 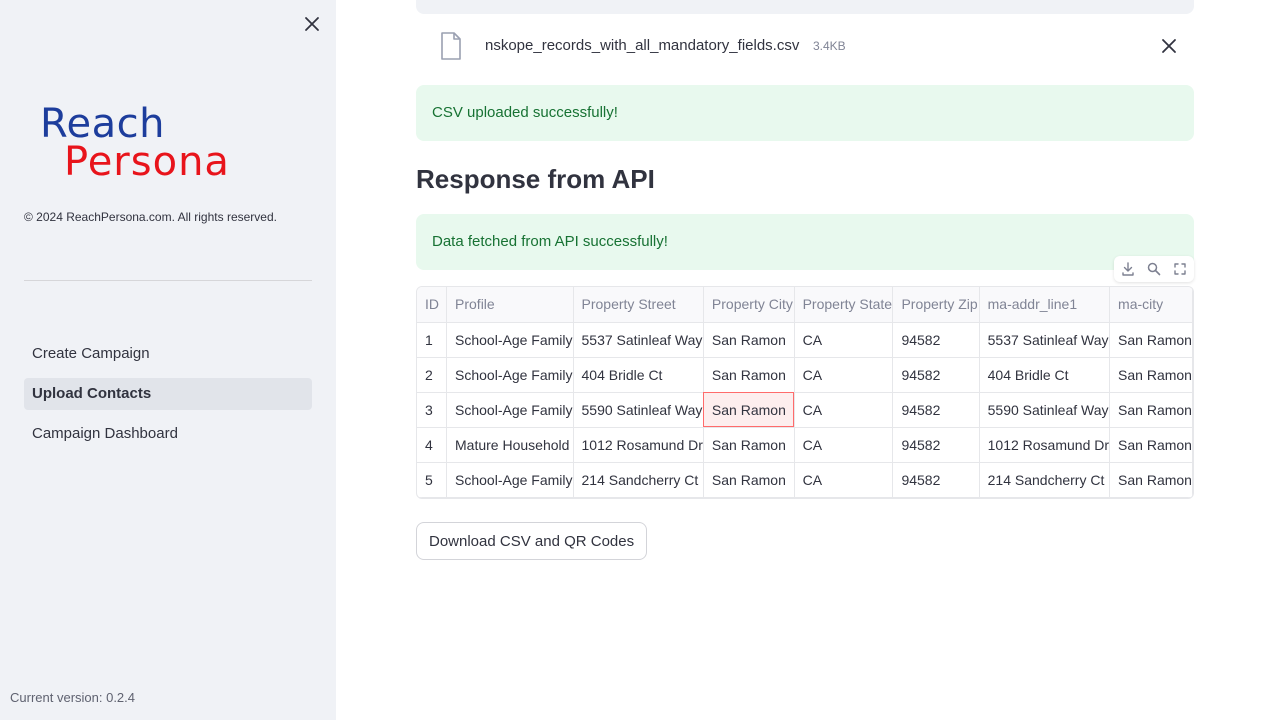 I want to click on logo-line1: Reach, so click(x=102, y=124).